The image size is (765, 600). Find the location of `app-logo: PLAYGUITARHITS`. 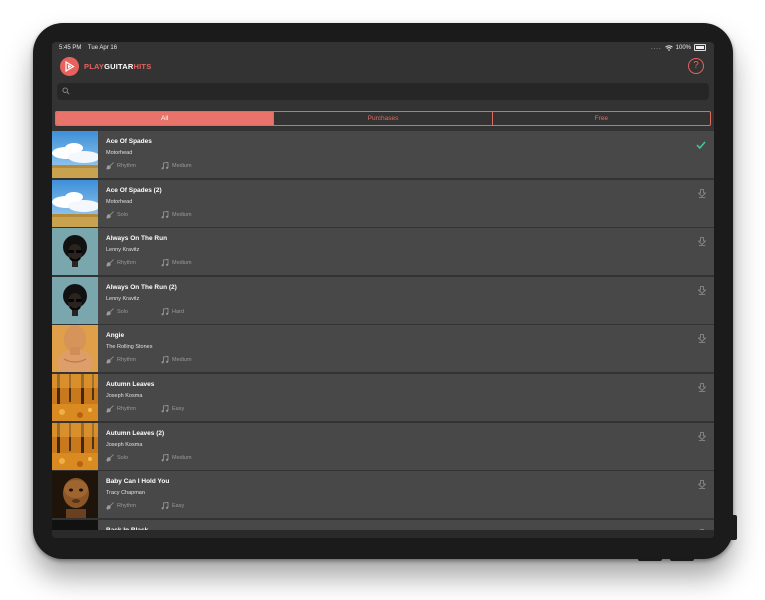

app-logo: PLAYGUITARHITS is located at coordinates (118, 66).